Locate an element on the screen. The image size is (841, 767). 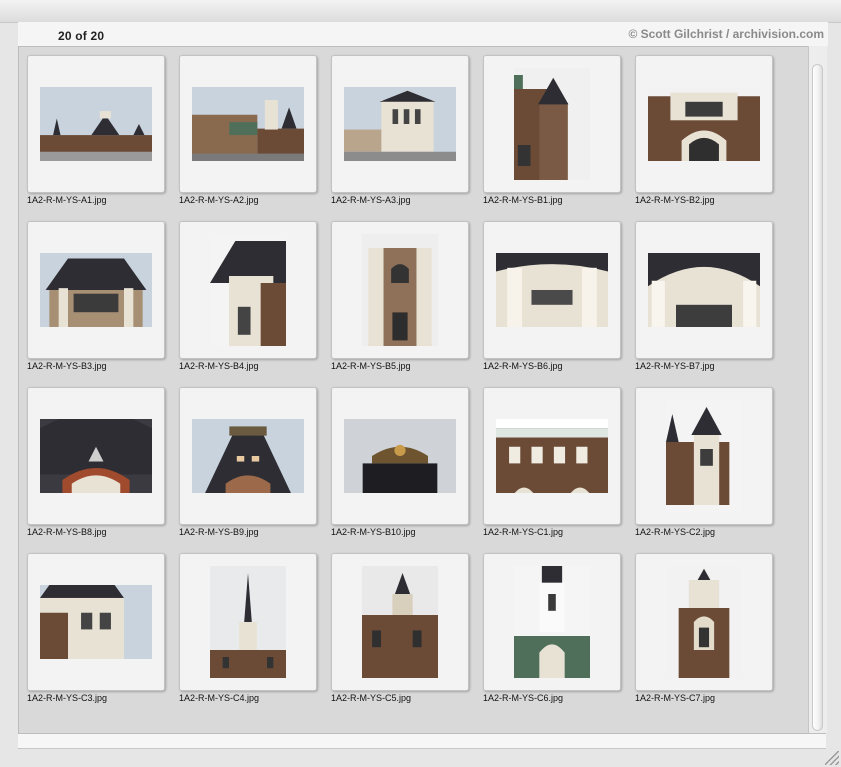
thumbnail-filename: 1A2-R-M-YS-A1.jpg is located at coordinates (67, 200).